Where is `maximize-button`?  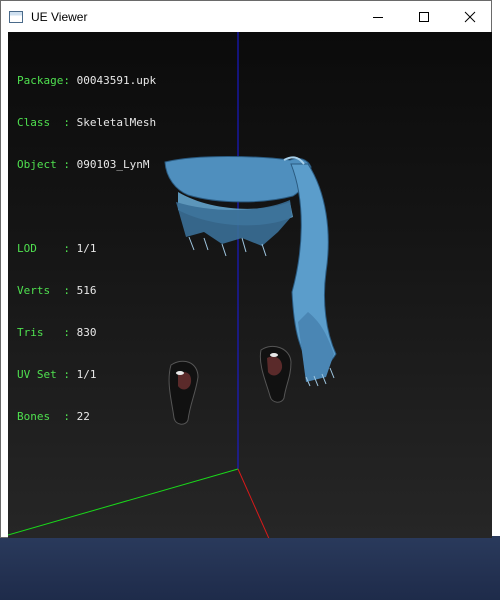
maximize-button is located at coordinates (424, 16).